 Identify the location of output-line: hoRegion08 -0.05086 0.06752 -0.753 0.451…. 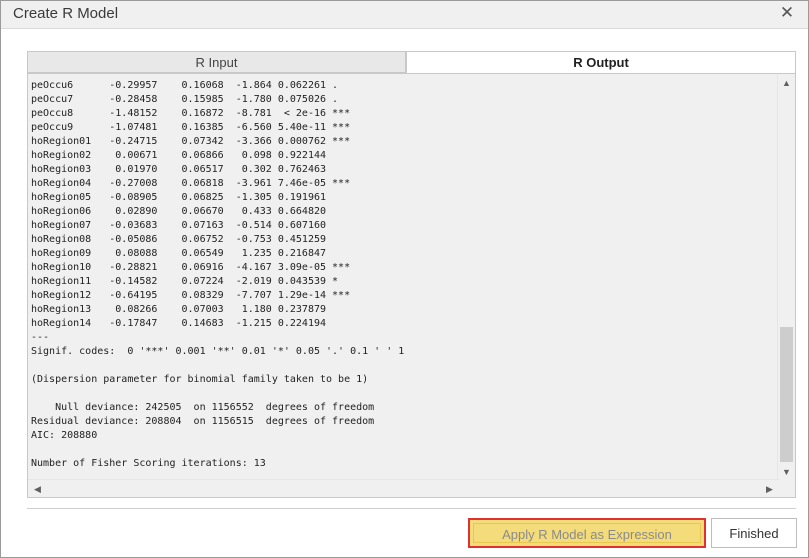
(179, 239).